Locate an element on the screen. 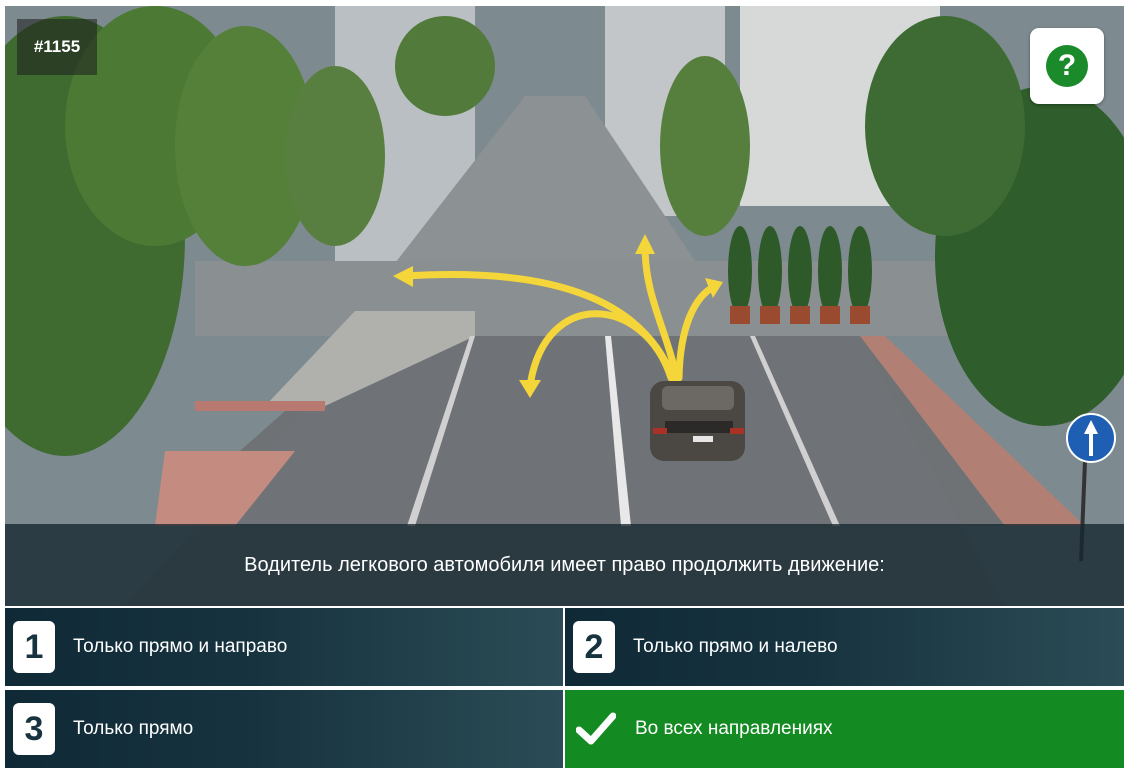 The height and width of the screenshot is (772, 1127). answer-option-3: 3 Только прямо is located at coordinates (284, 729).